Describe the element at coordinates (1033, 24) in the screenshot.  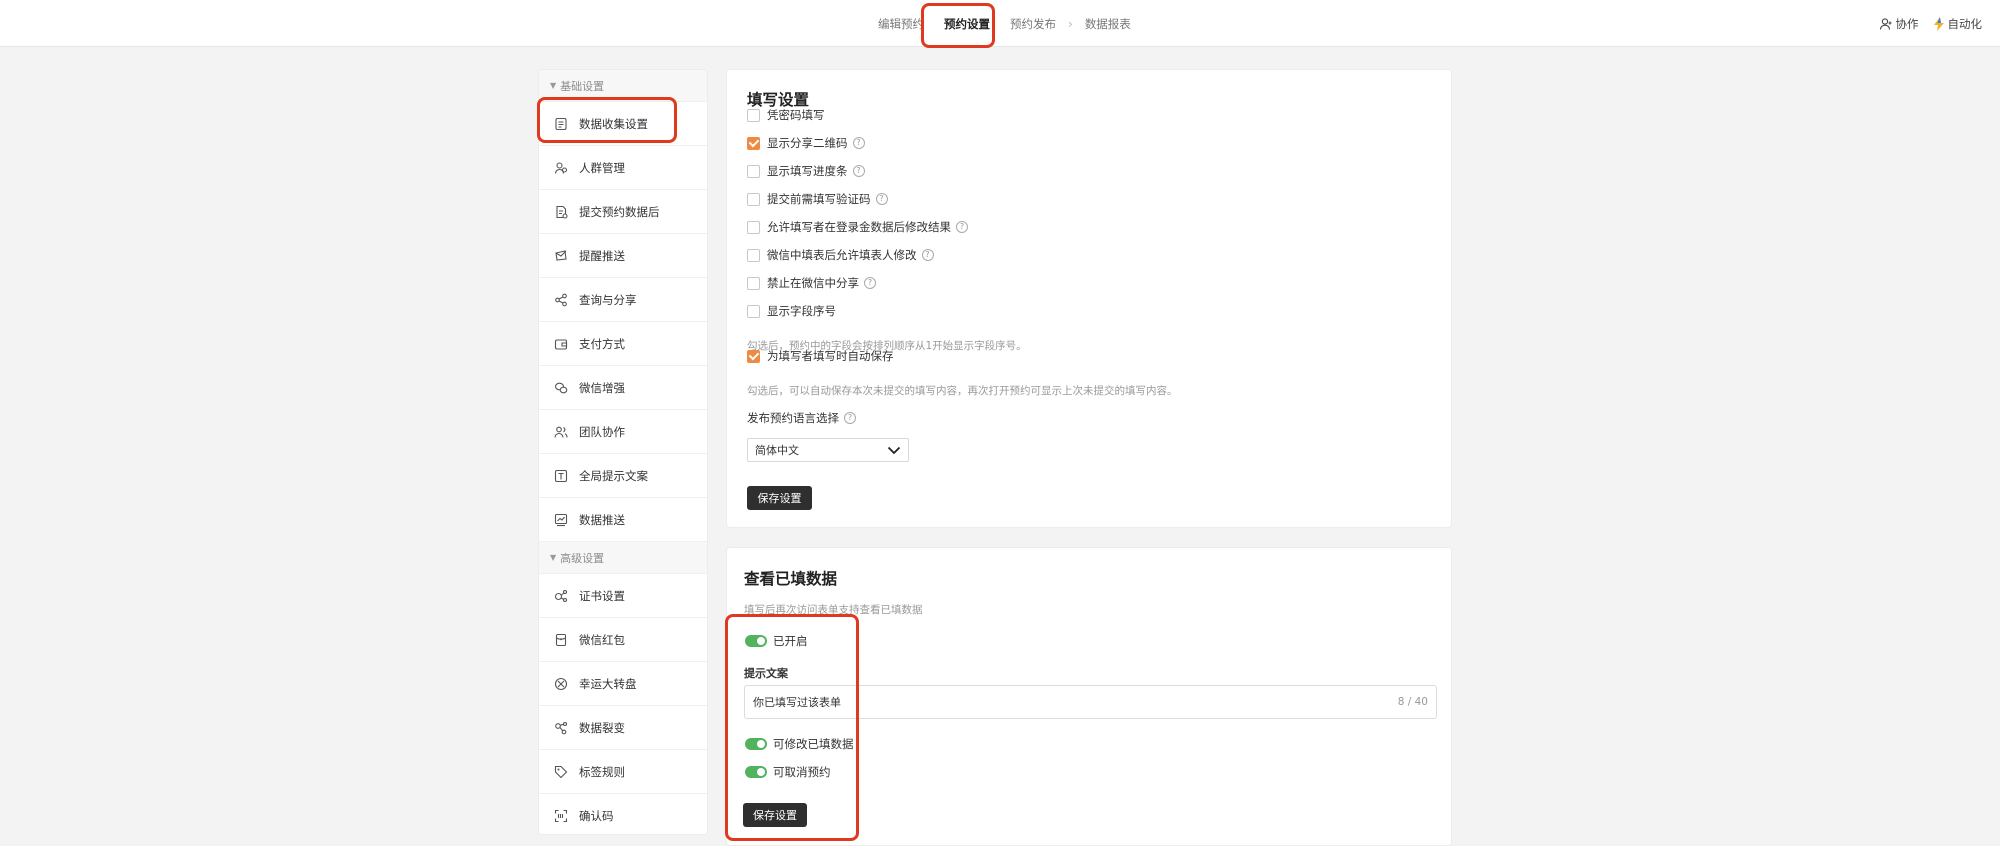
I see `step-publish: 预约发布` at that location.